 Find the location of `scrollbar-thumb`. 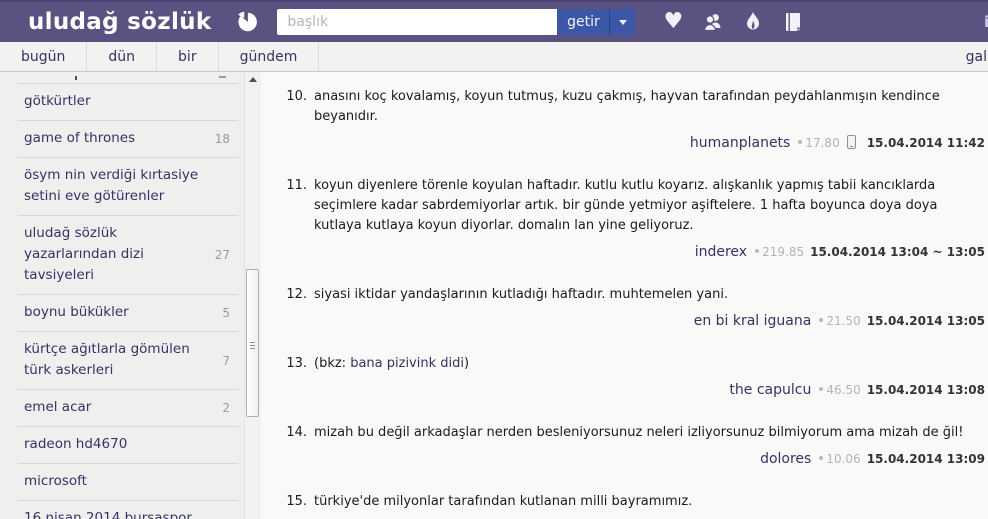

scrollbar-thumb is located at coordinates (252, 343).